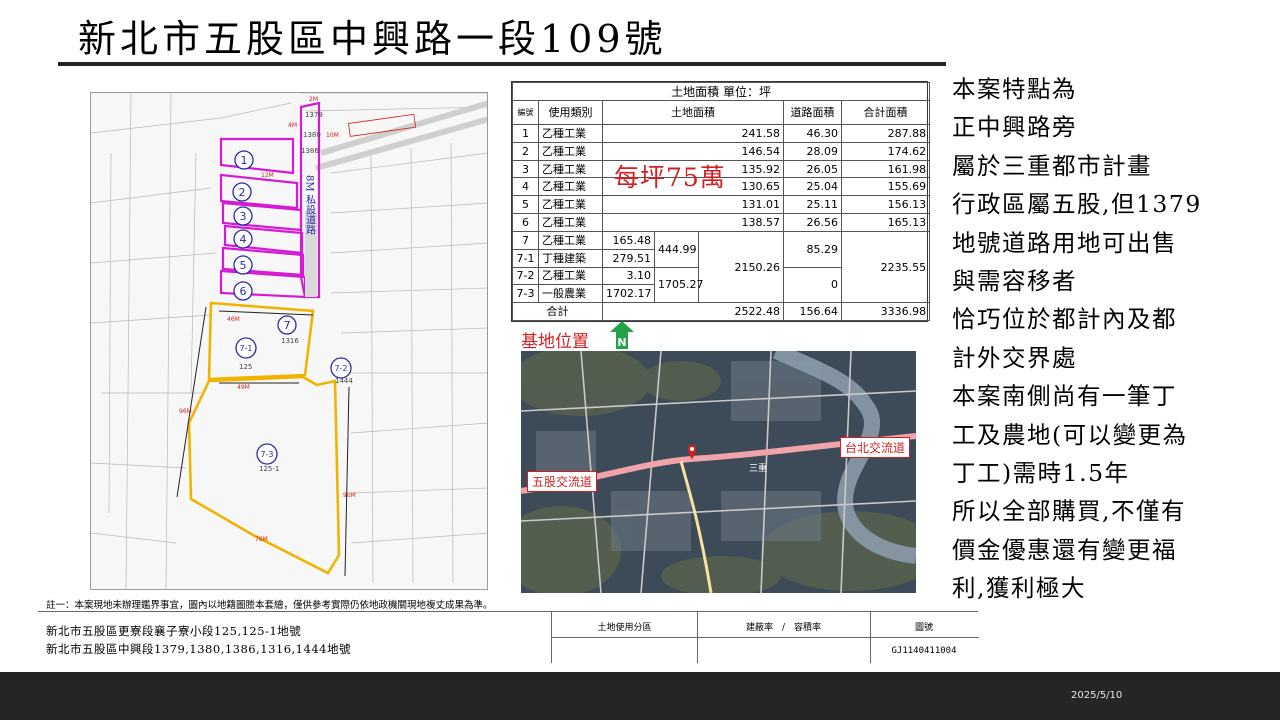 The height and width of the screenshot is (720, 1280). I want to click on title-divider, so click(502, 64).